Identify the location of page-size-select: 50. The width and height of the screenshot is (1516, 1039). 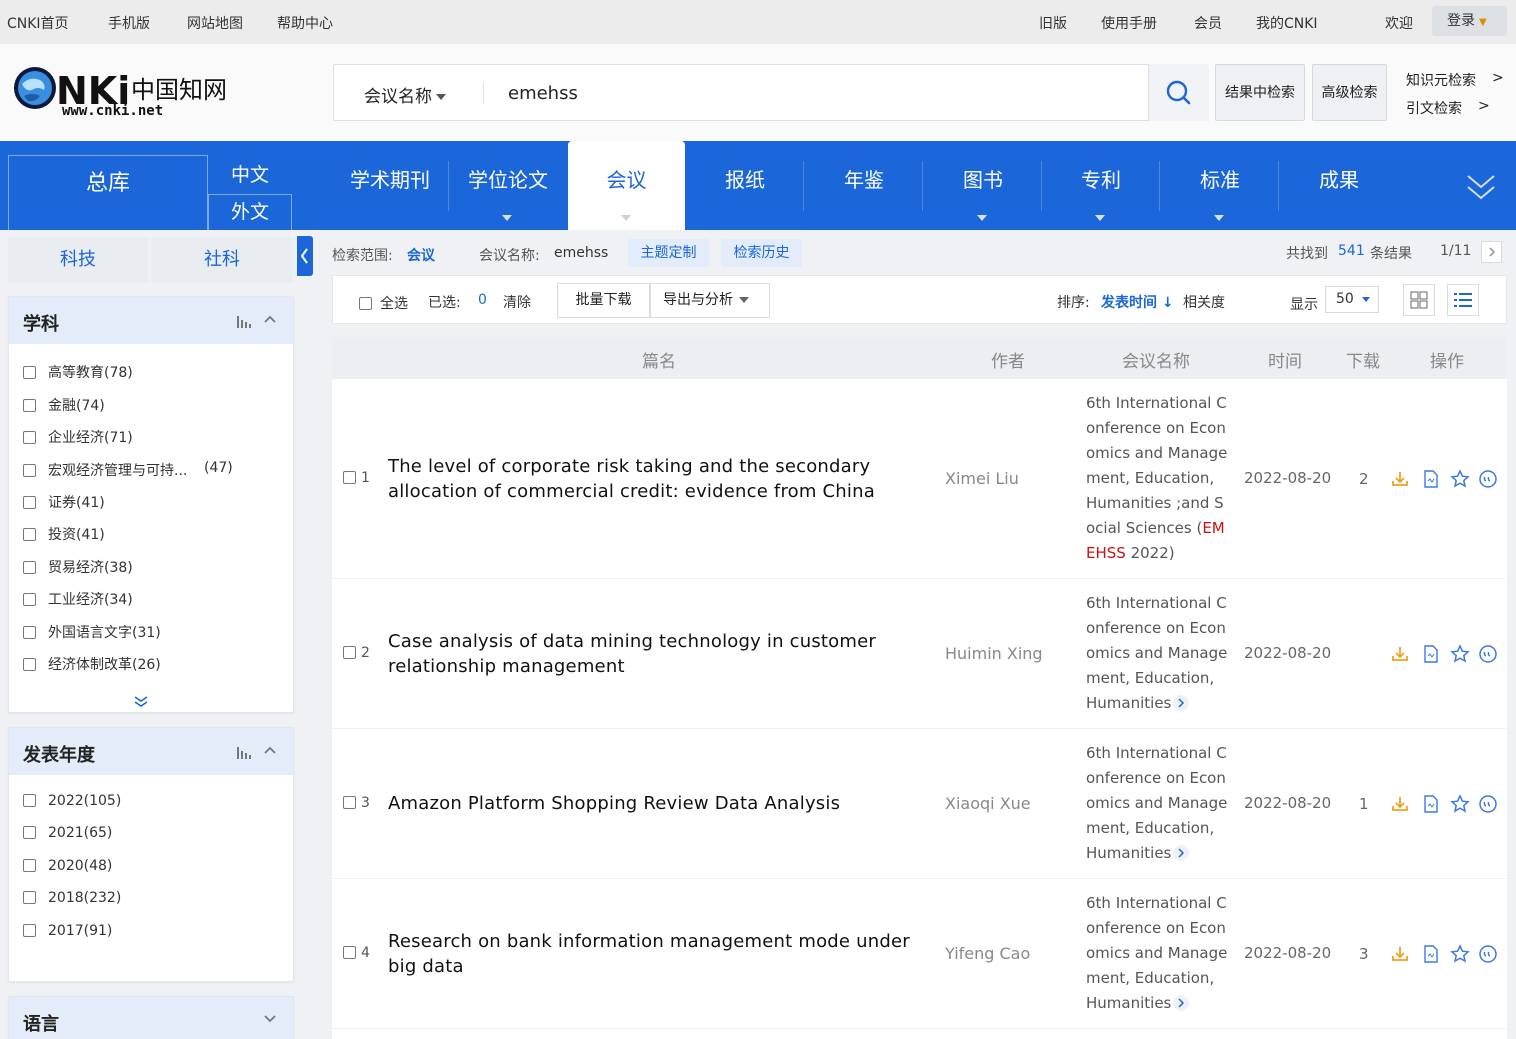
(1352, 299).